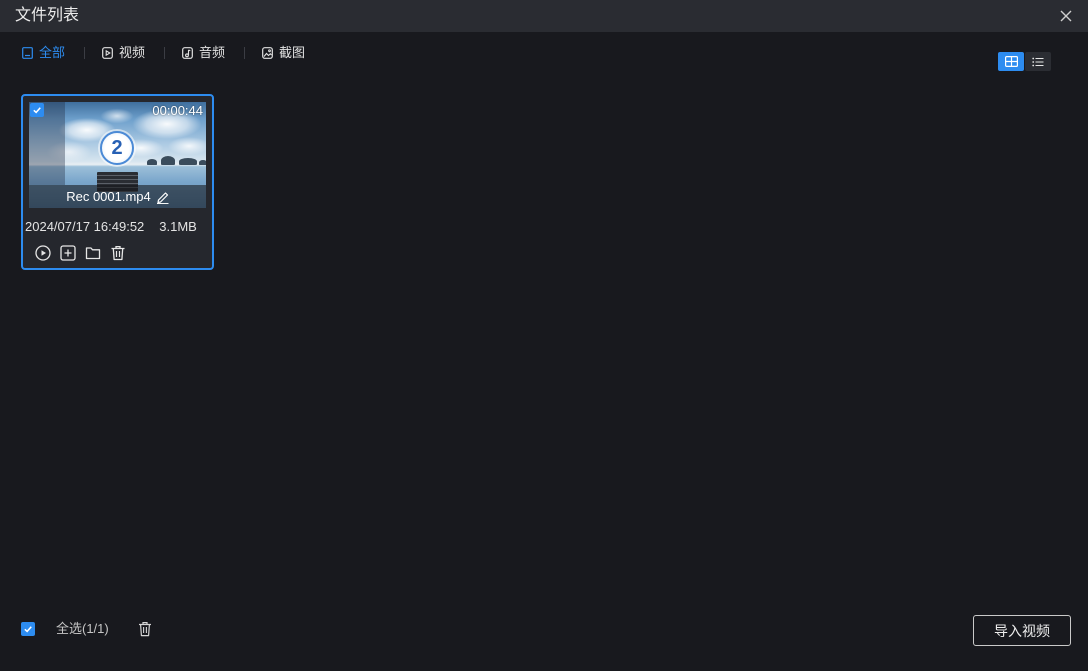 This screenshot has height=671, width=1088. I want to click on file-select-checkbox, so click(37, 110).